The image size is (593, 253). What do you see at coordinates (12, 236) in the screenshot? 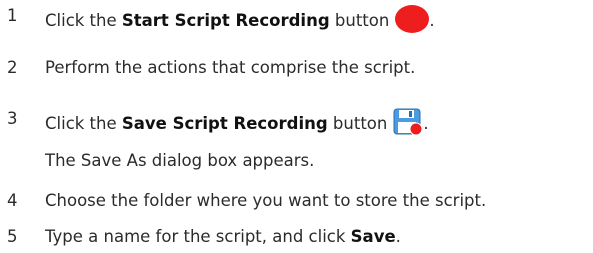
I see `step-number: 5` at bounding box center [12, 236].